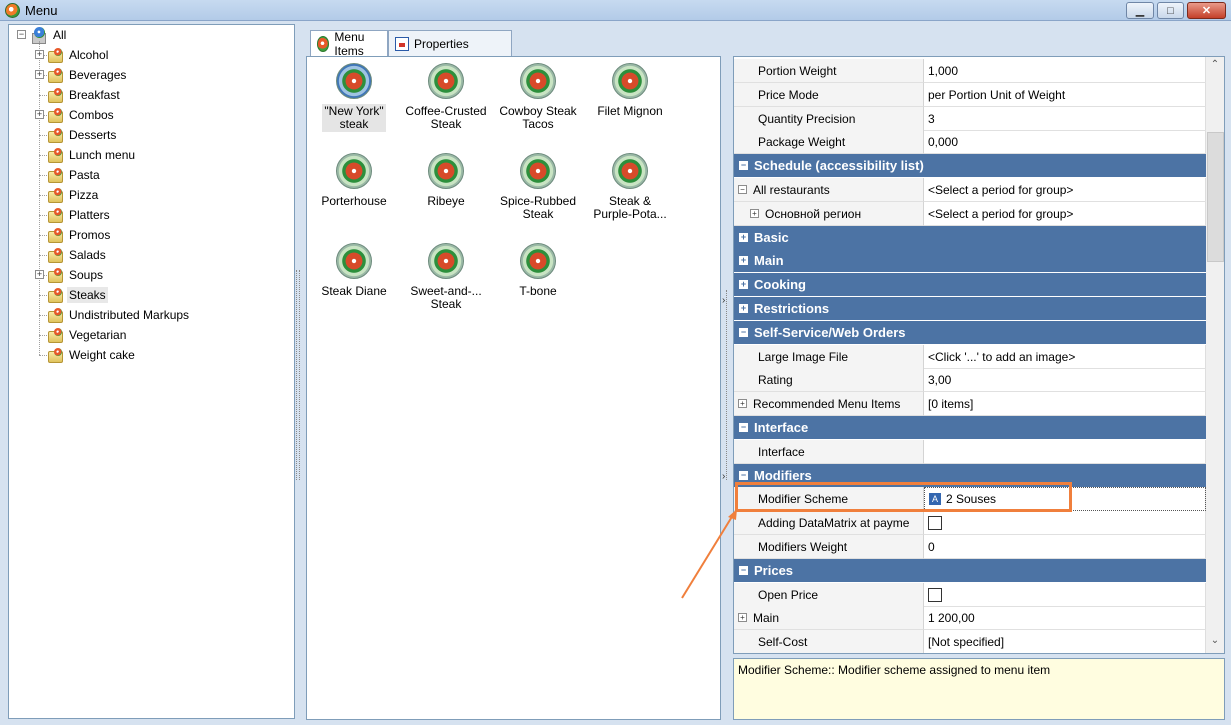 The width and height of the screenshot is (1231, 725). Describe the element at coordinates (1140, 10) in the screenshot. I see `minimize-button: ▁` at that location.